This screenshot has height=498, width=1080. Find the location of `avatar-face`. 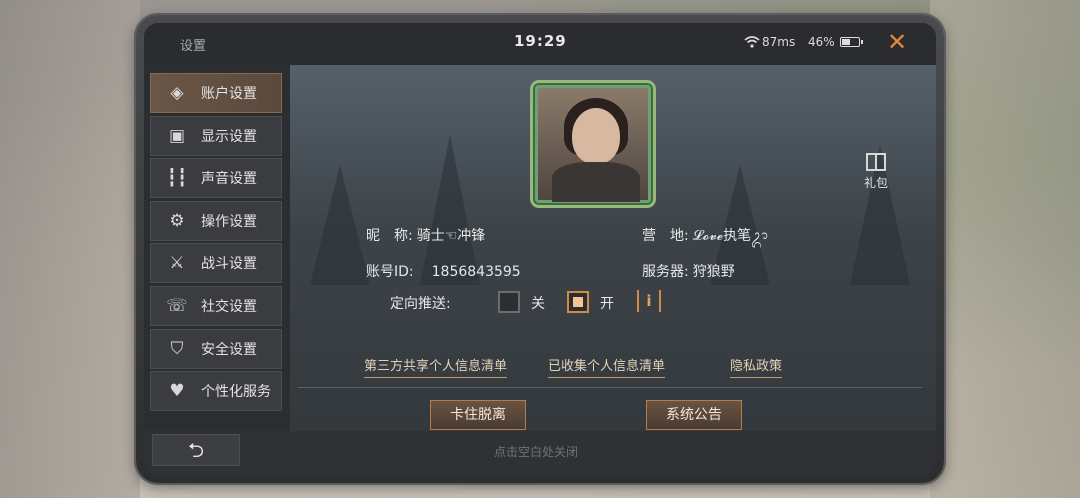

avatar-face is located at coordinates (596, 136).